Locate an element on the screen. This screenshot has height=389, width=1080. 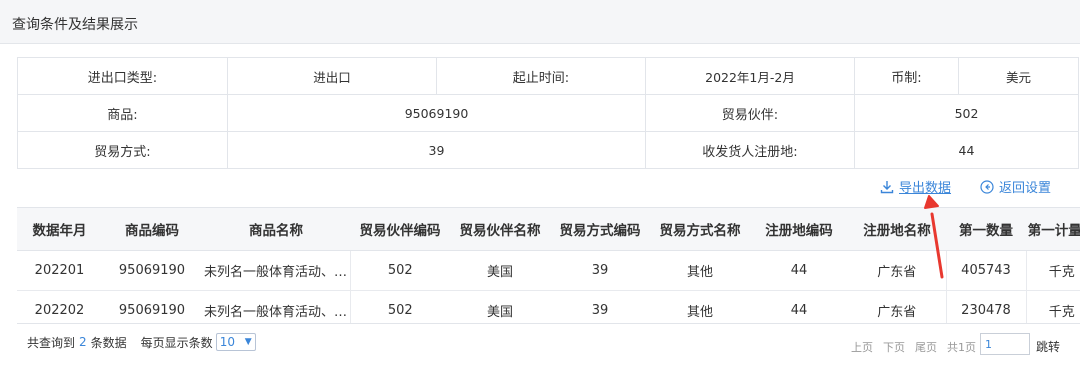
download-icon is located at coordinates (887, 187).